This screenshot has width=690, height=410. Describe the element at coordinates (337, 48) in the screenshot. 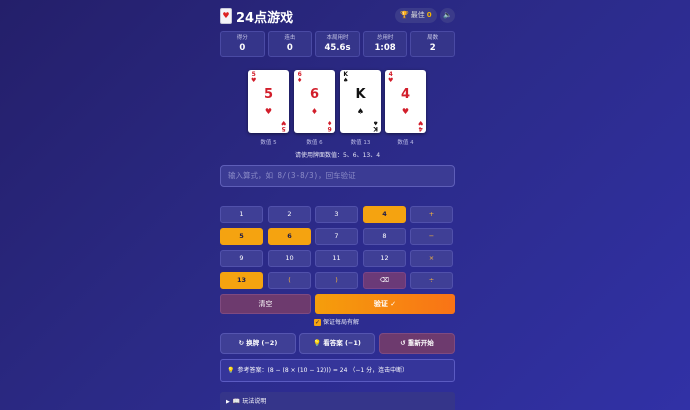

I see `stat-value: 45.6s` at that location.